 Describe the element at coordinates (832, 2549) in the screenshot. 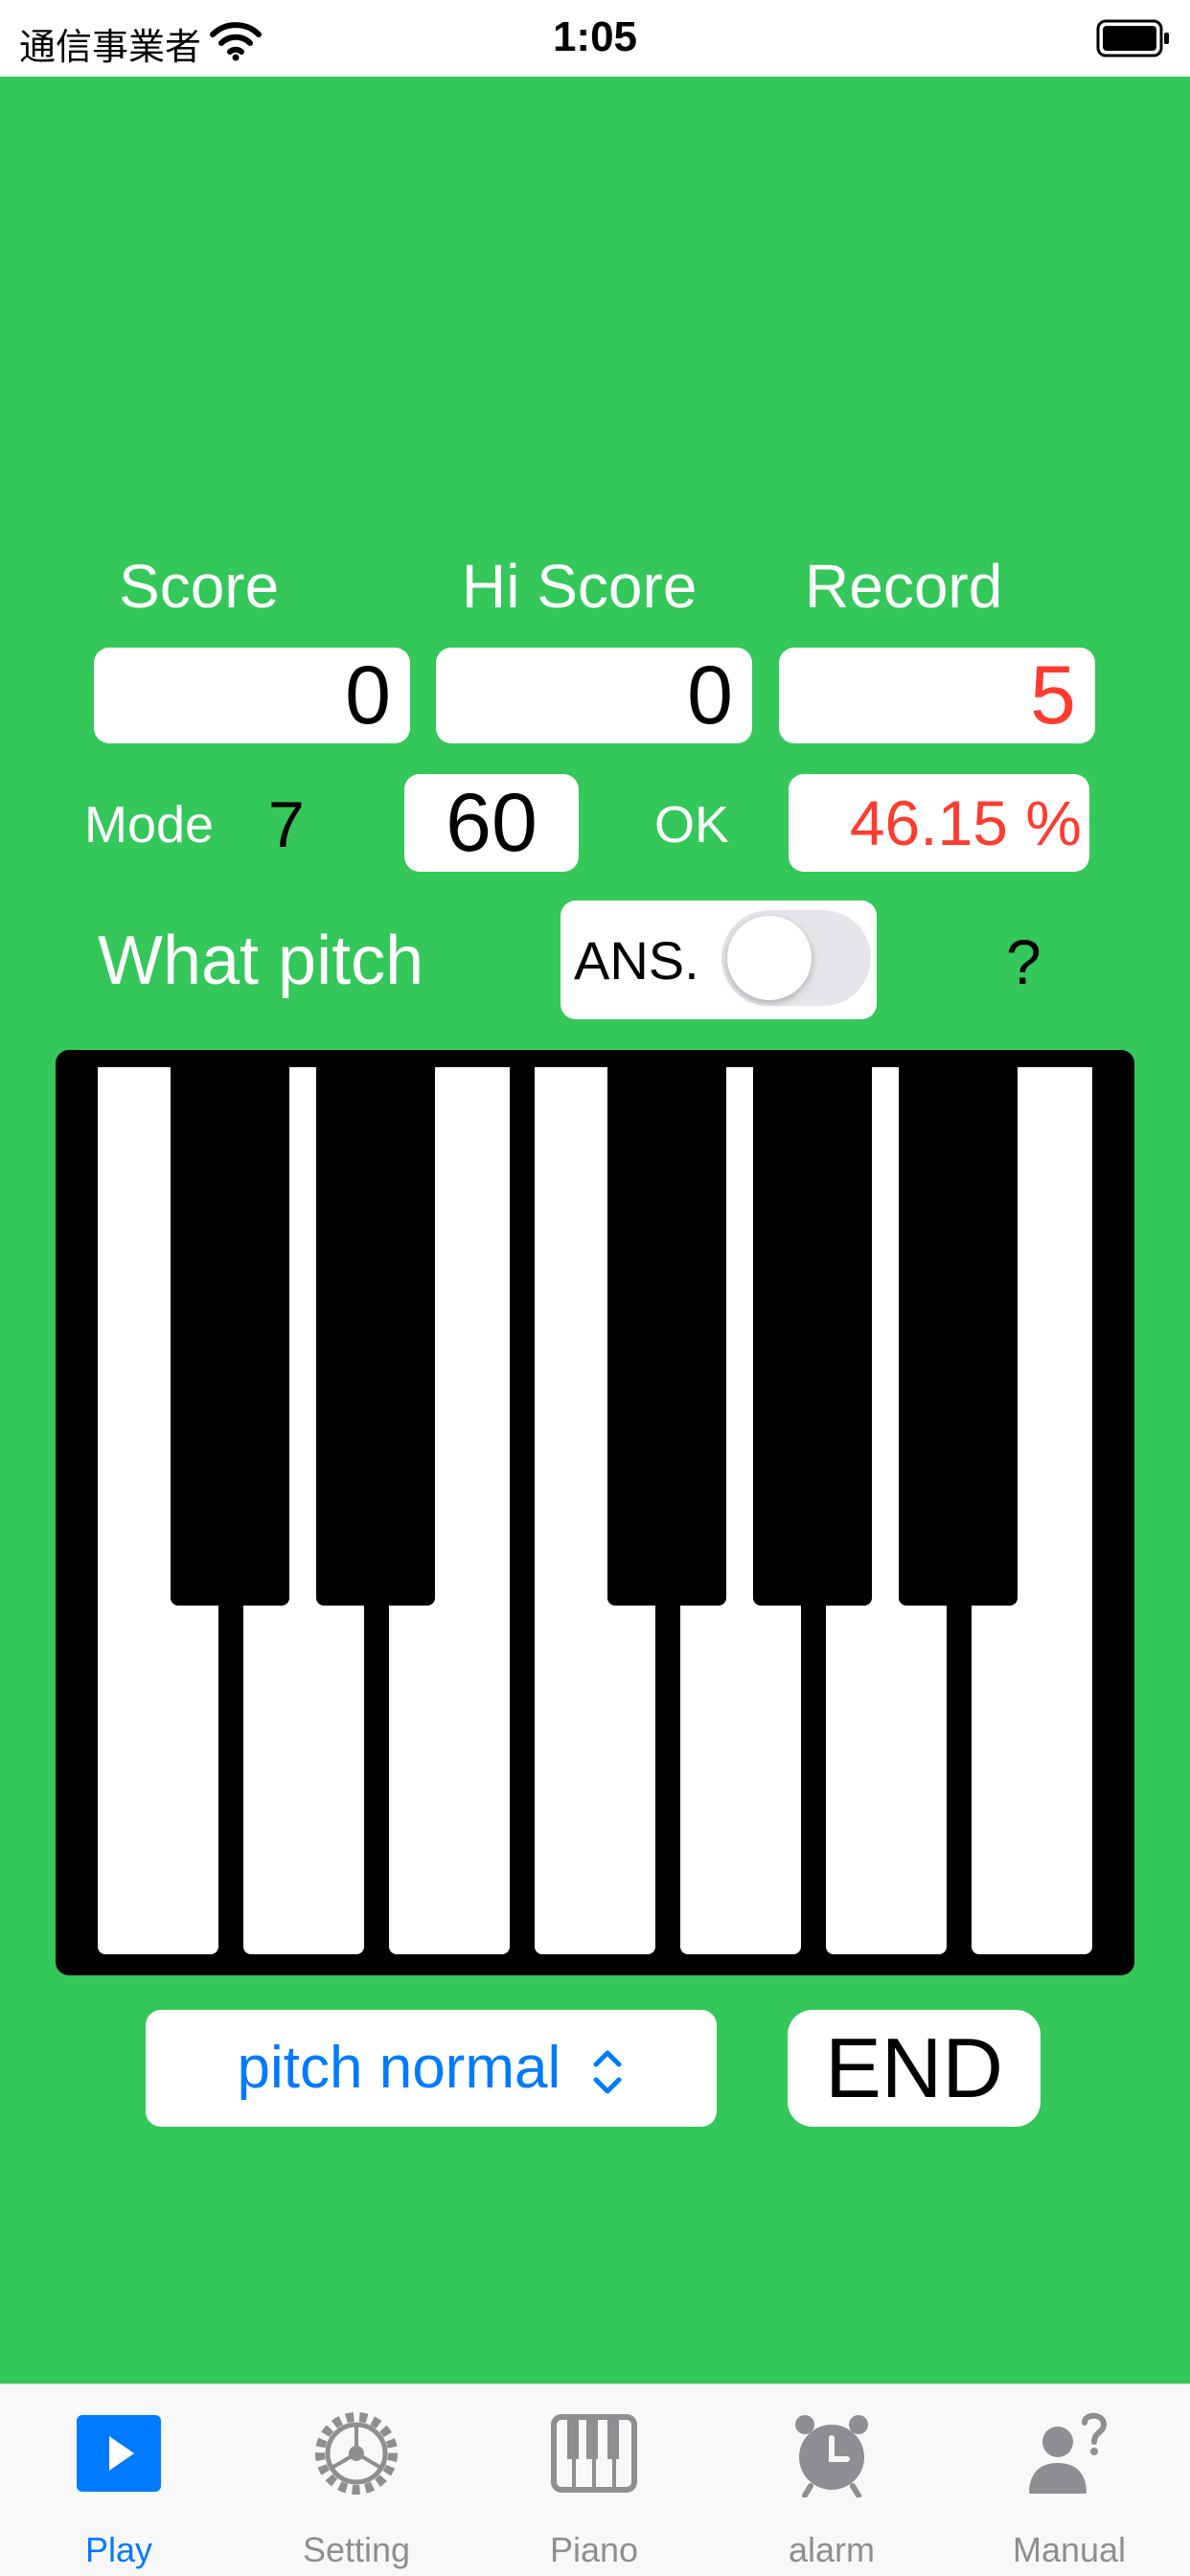

I see `tab-label: alarm` at that location.